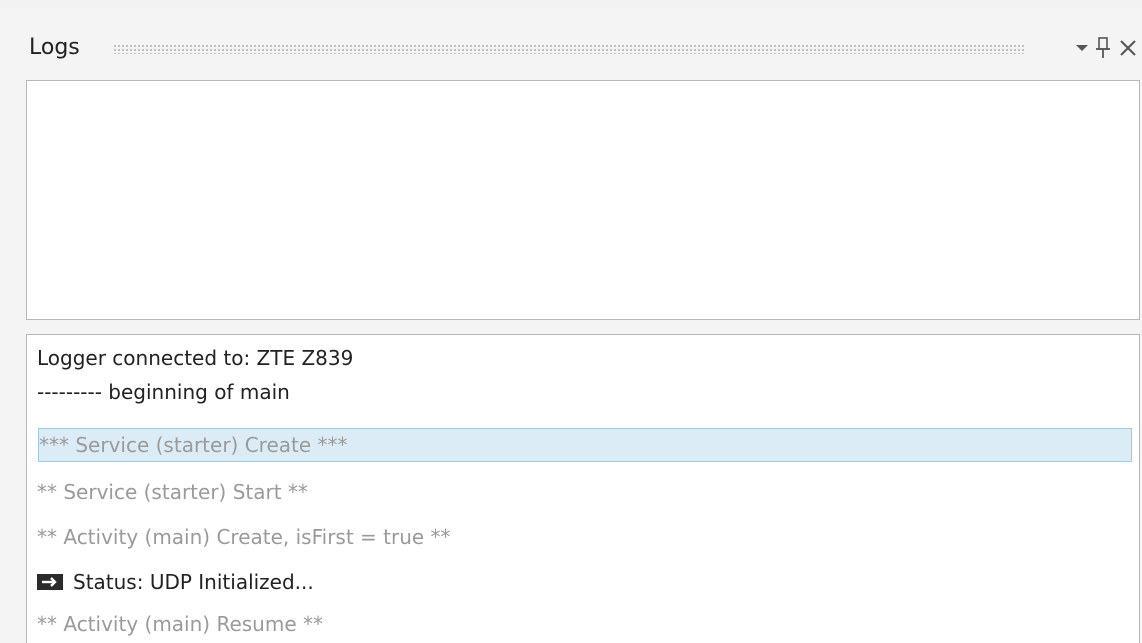 The height and width of the screenshot is (643, 1142). I want to click on log-line-logger-connected: Logger connected to: ZTE Z839, so click(195, 358).